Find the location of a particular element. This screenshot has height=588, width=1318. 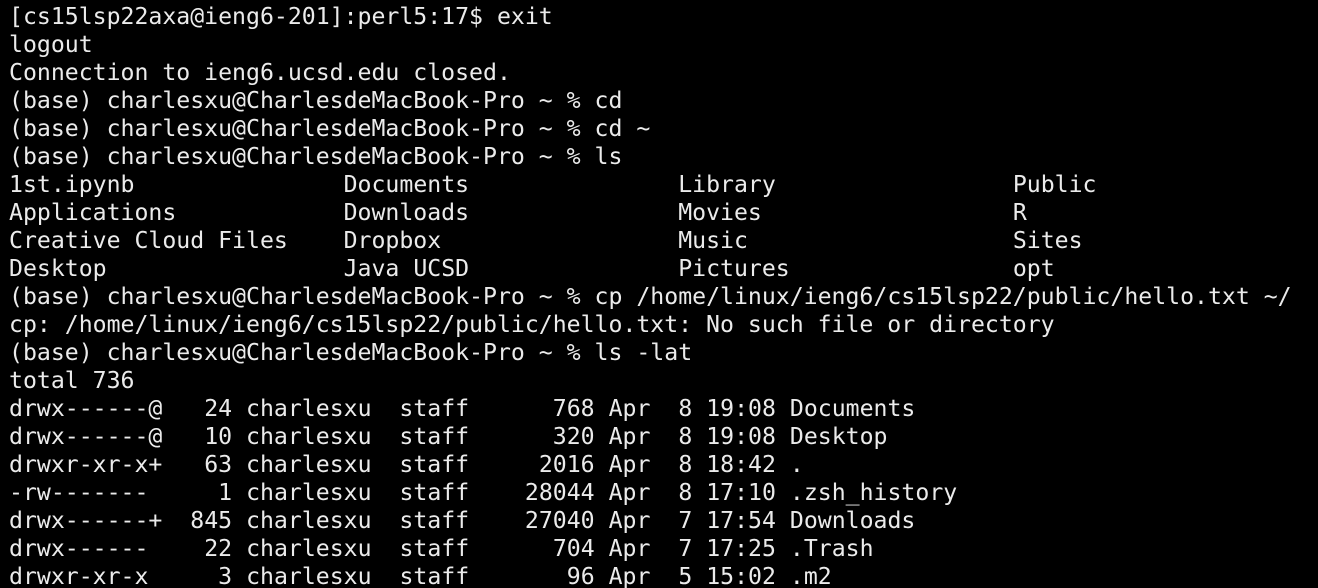

modified-time: 17:10 is located at coordinates (741, 492).